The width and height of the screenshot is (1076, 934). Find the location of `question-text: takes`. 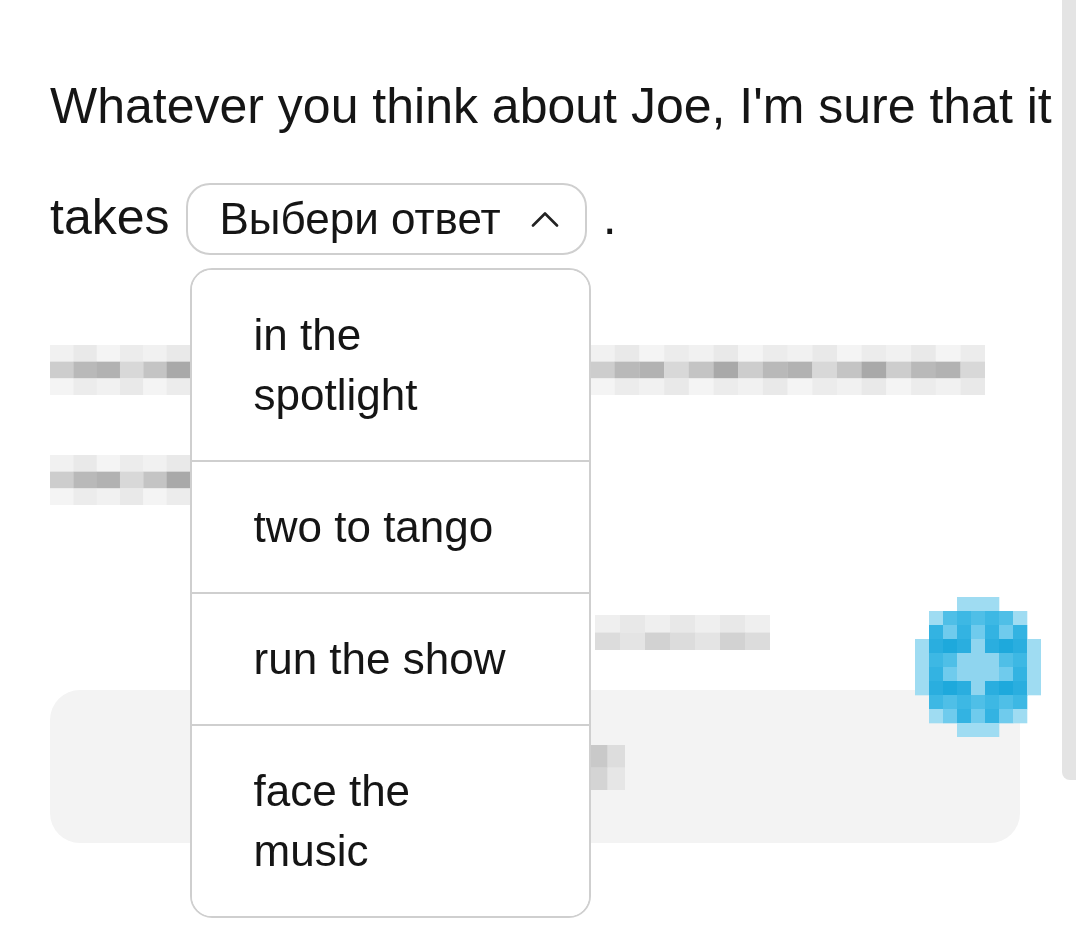

question-text: takes is located at coordinates (110, 217).